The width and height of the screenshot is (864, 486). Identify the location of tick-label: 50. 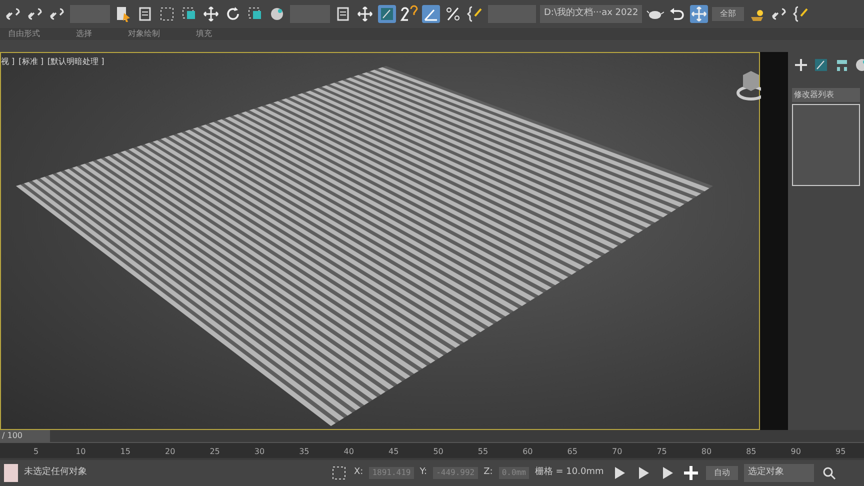
(438, 452).